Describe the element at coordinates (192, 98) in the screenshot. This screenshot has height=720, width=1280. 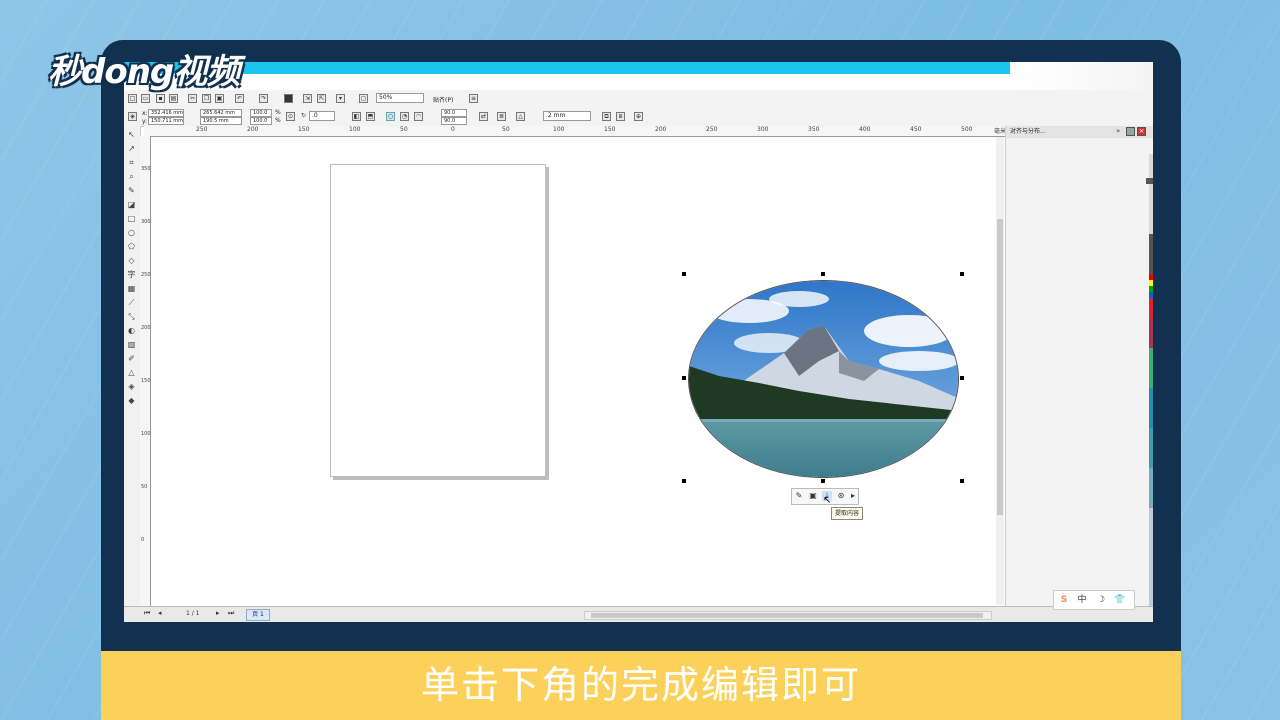
I see `cut-icon: ✂` at that location.